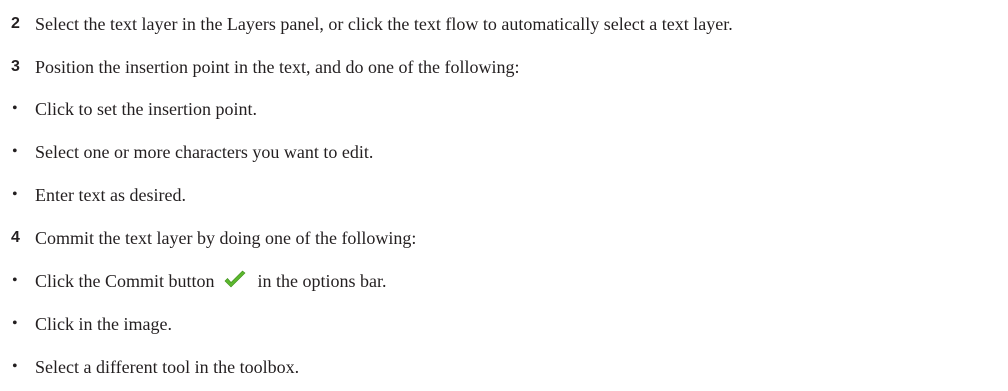 The height and width of the screenshot is (391, 1008). I want to click on commit-text-before: Click the Commit button, so click(125, 281).